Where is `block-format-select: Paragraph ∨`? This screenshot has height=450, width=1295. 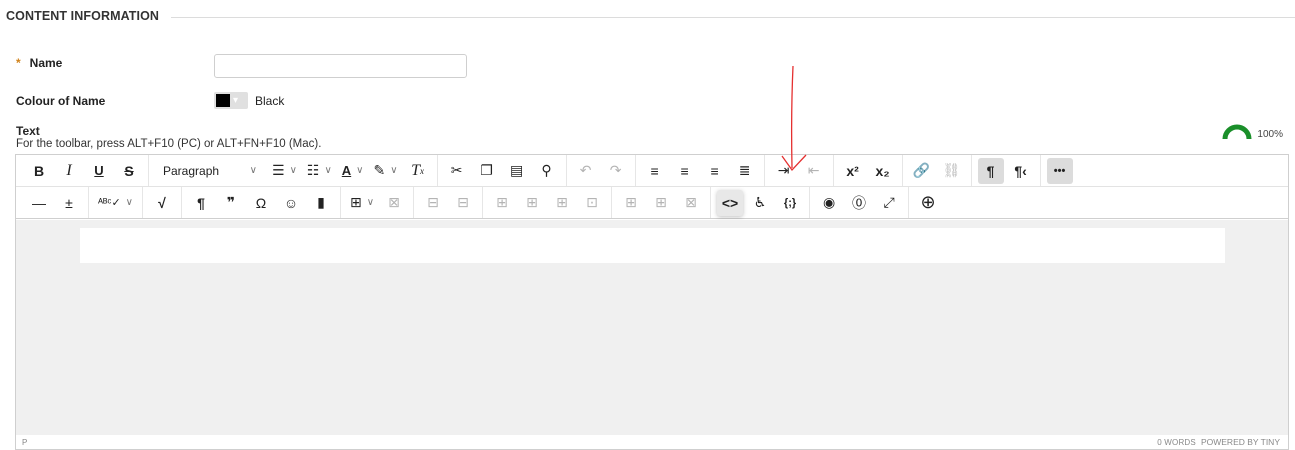 block-format-select: Paragraph ∨ is located at coordinates (210, 171).